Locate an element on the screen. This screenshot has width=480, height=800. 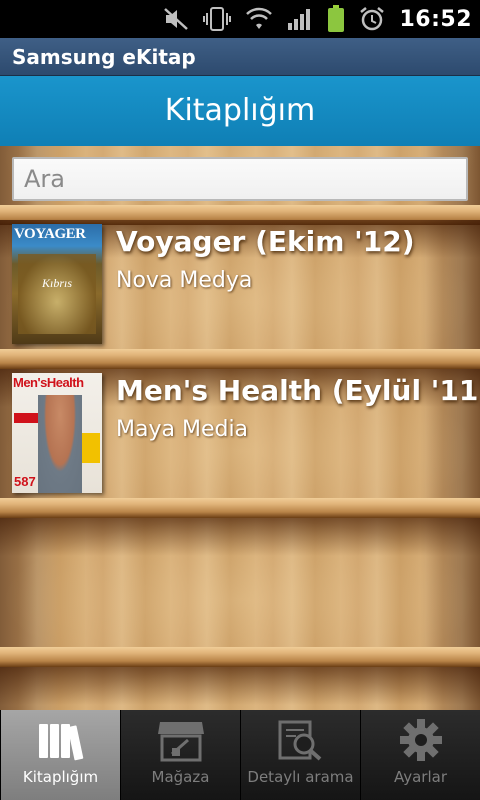
tab-library: Kitaplığım is located at coordinates (60, 755).